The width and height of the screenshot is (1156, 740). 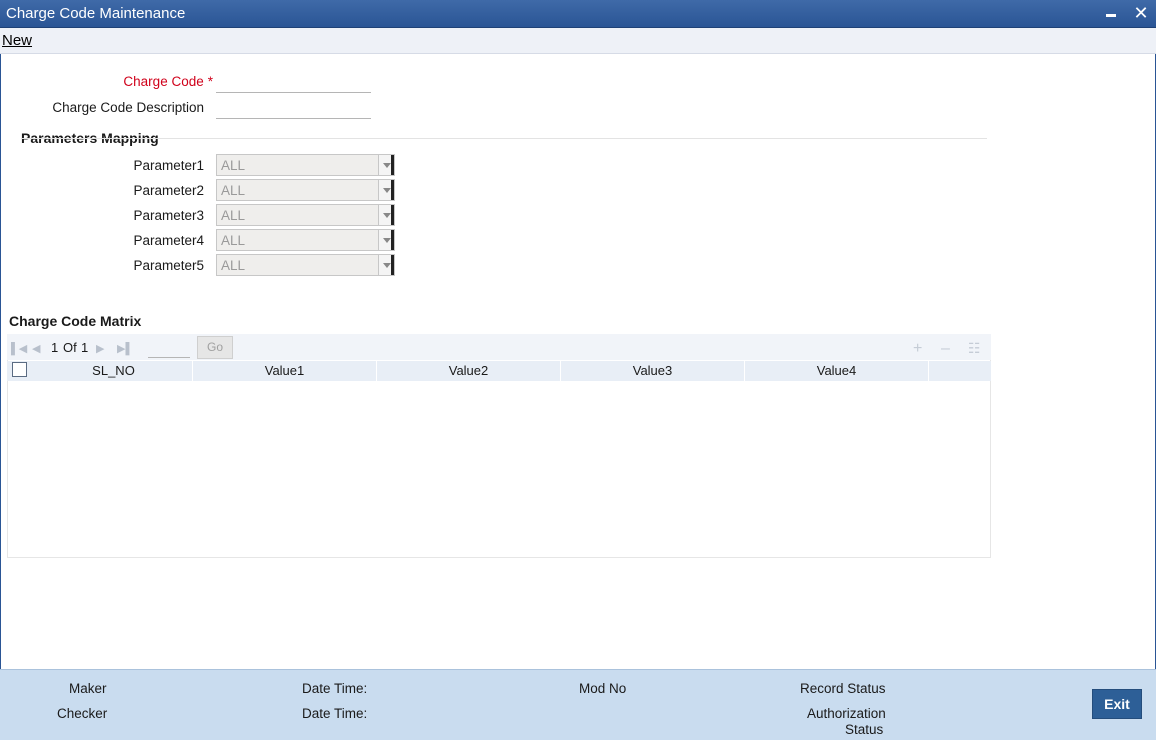 What do you see at coordinates (114, 371) in the screenshot?
I see `column-header-sl-no: SL_NO` at bounding box center [114, 371].